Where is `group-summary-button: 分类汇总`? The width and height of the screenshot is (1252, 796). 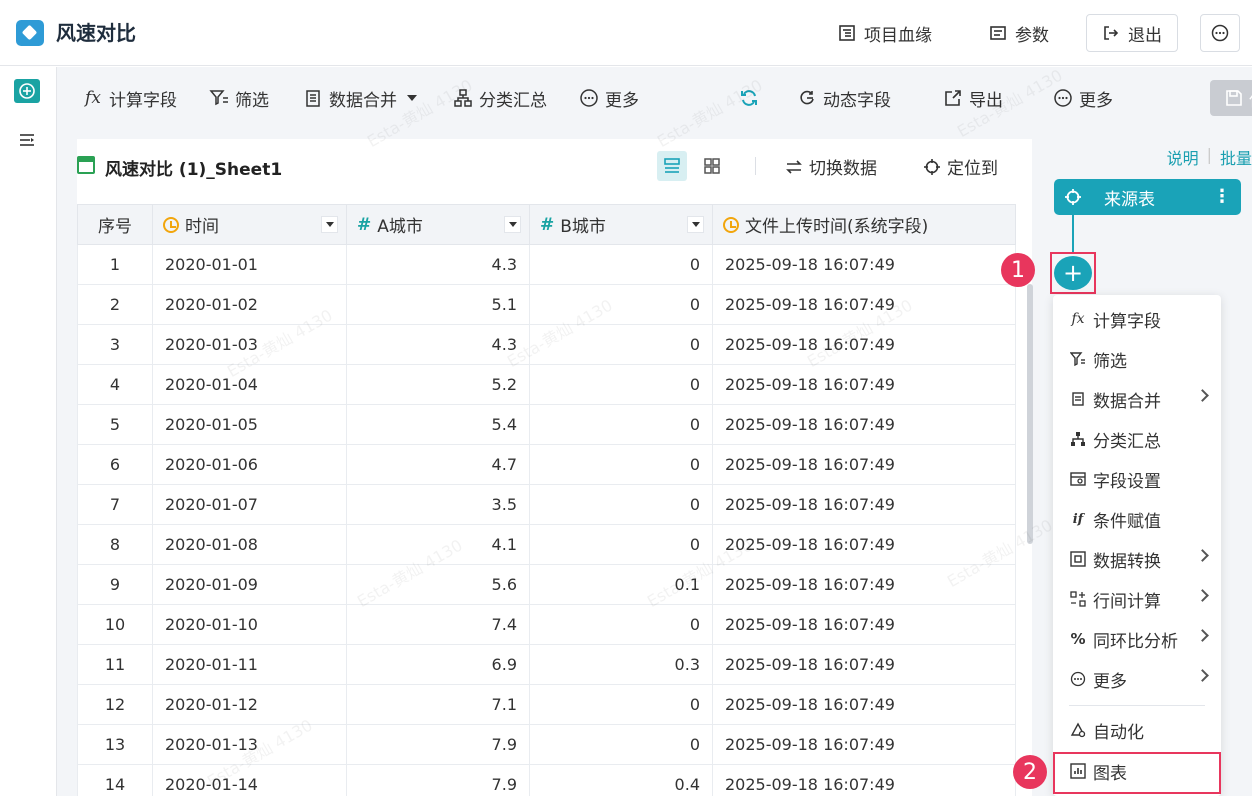 group-summary-button: 分类汇总 is located at coordinates (500, 98).